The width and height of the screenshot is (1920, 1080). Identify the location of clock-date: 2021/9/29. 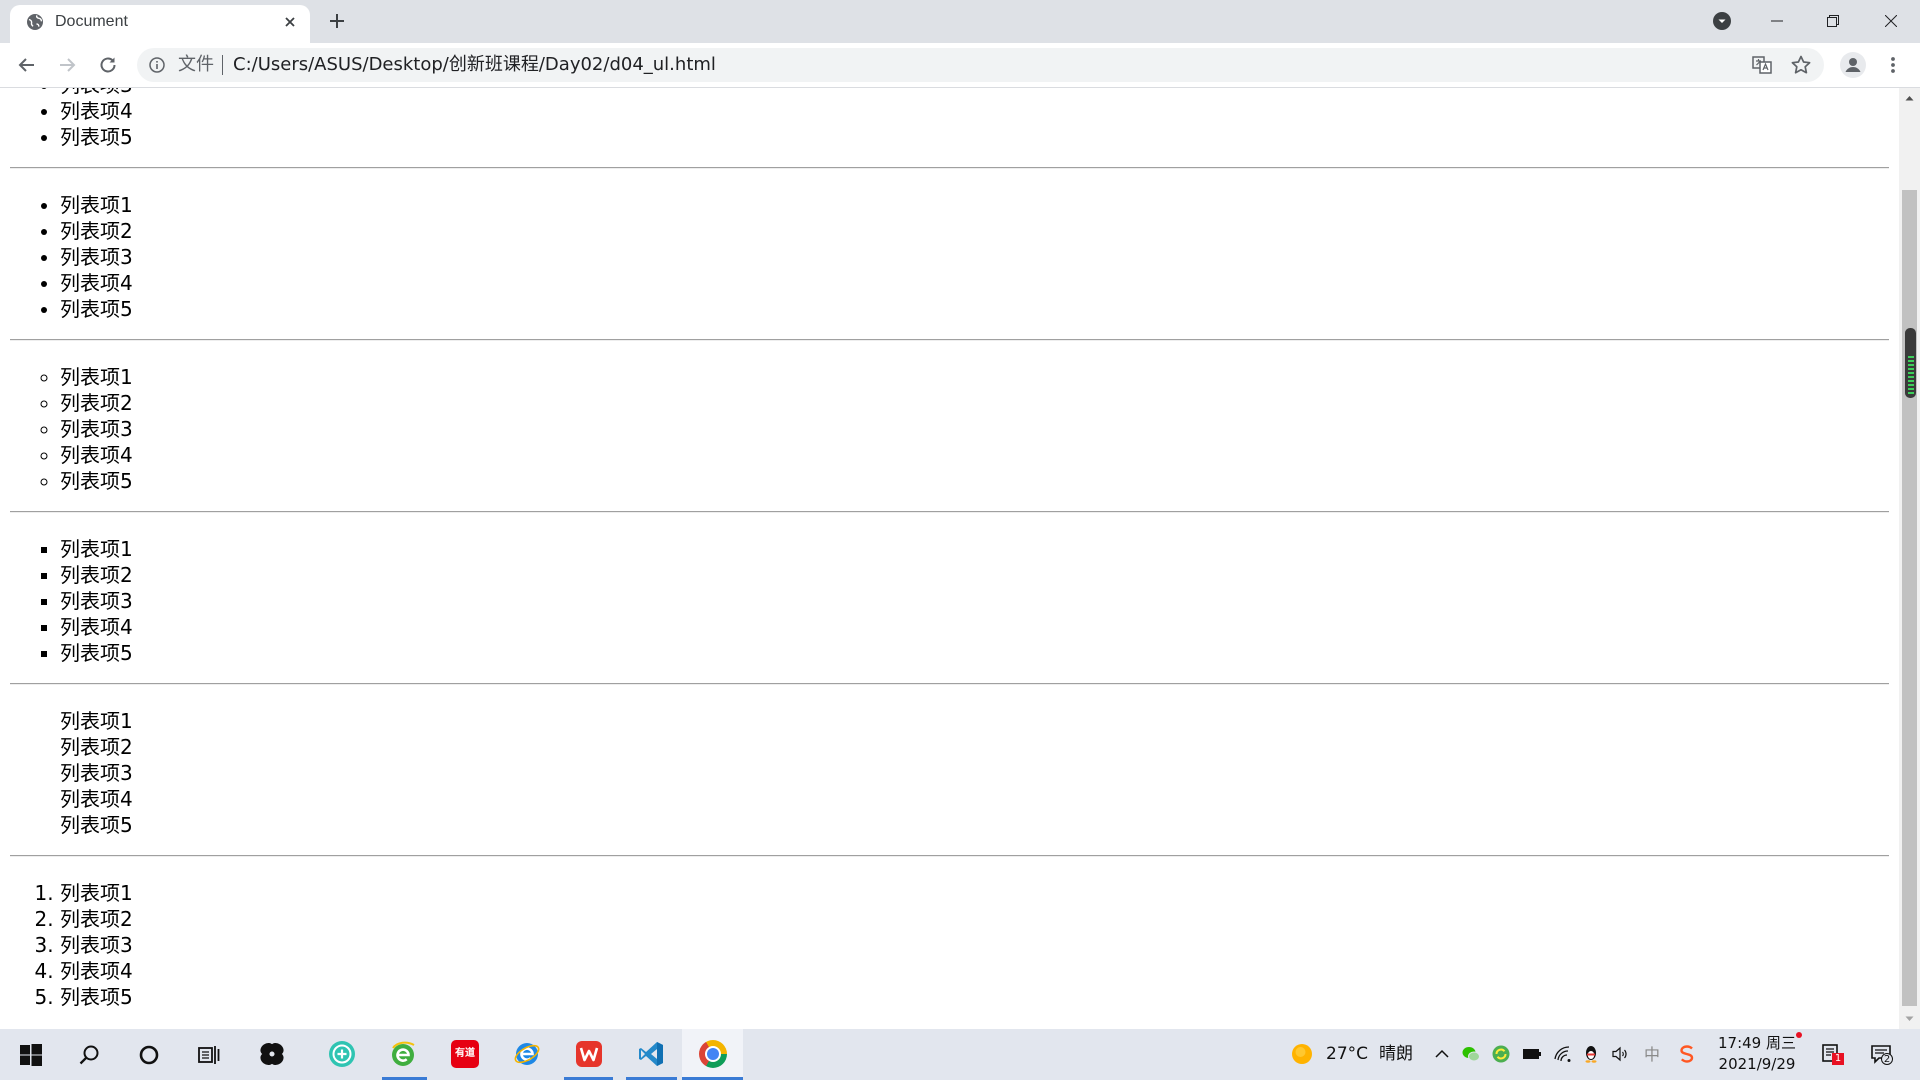
(1757, 1064).